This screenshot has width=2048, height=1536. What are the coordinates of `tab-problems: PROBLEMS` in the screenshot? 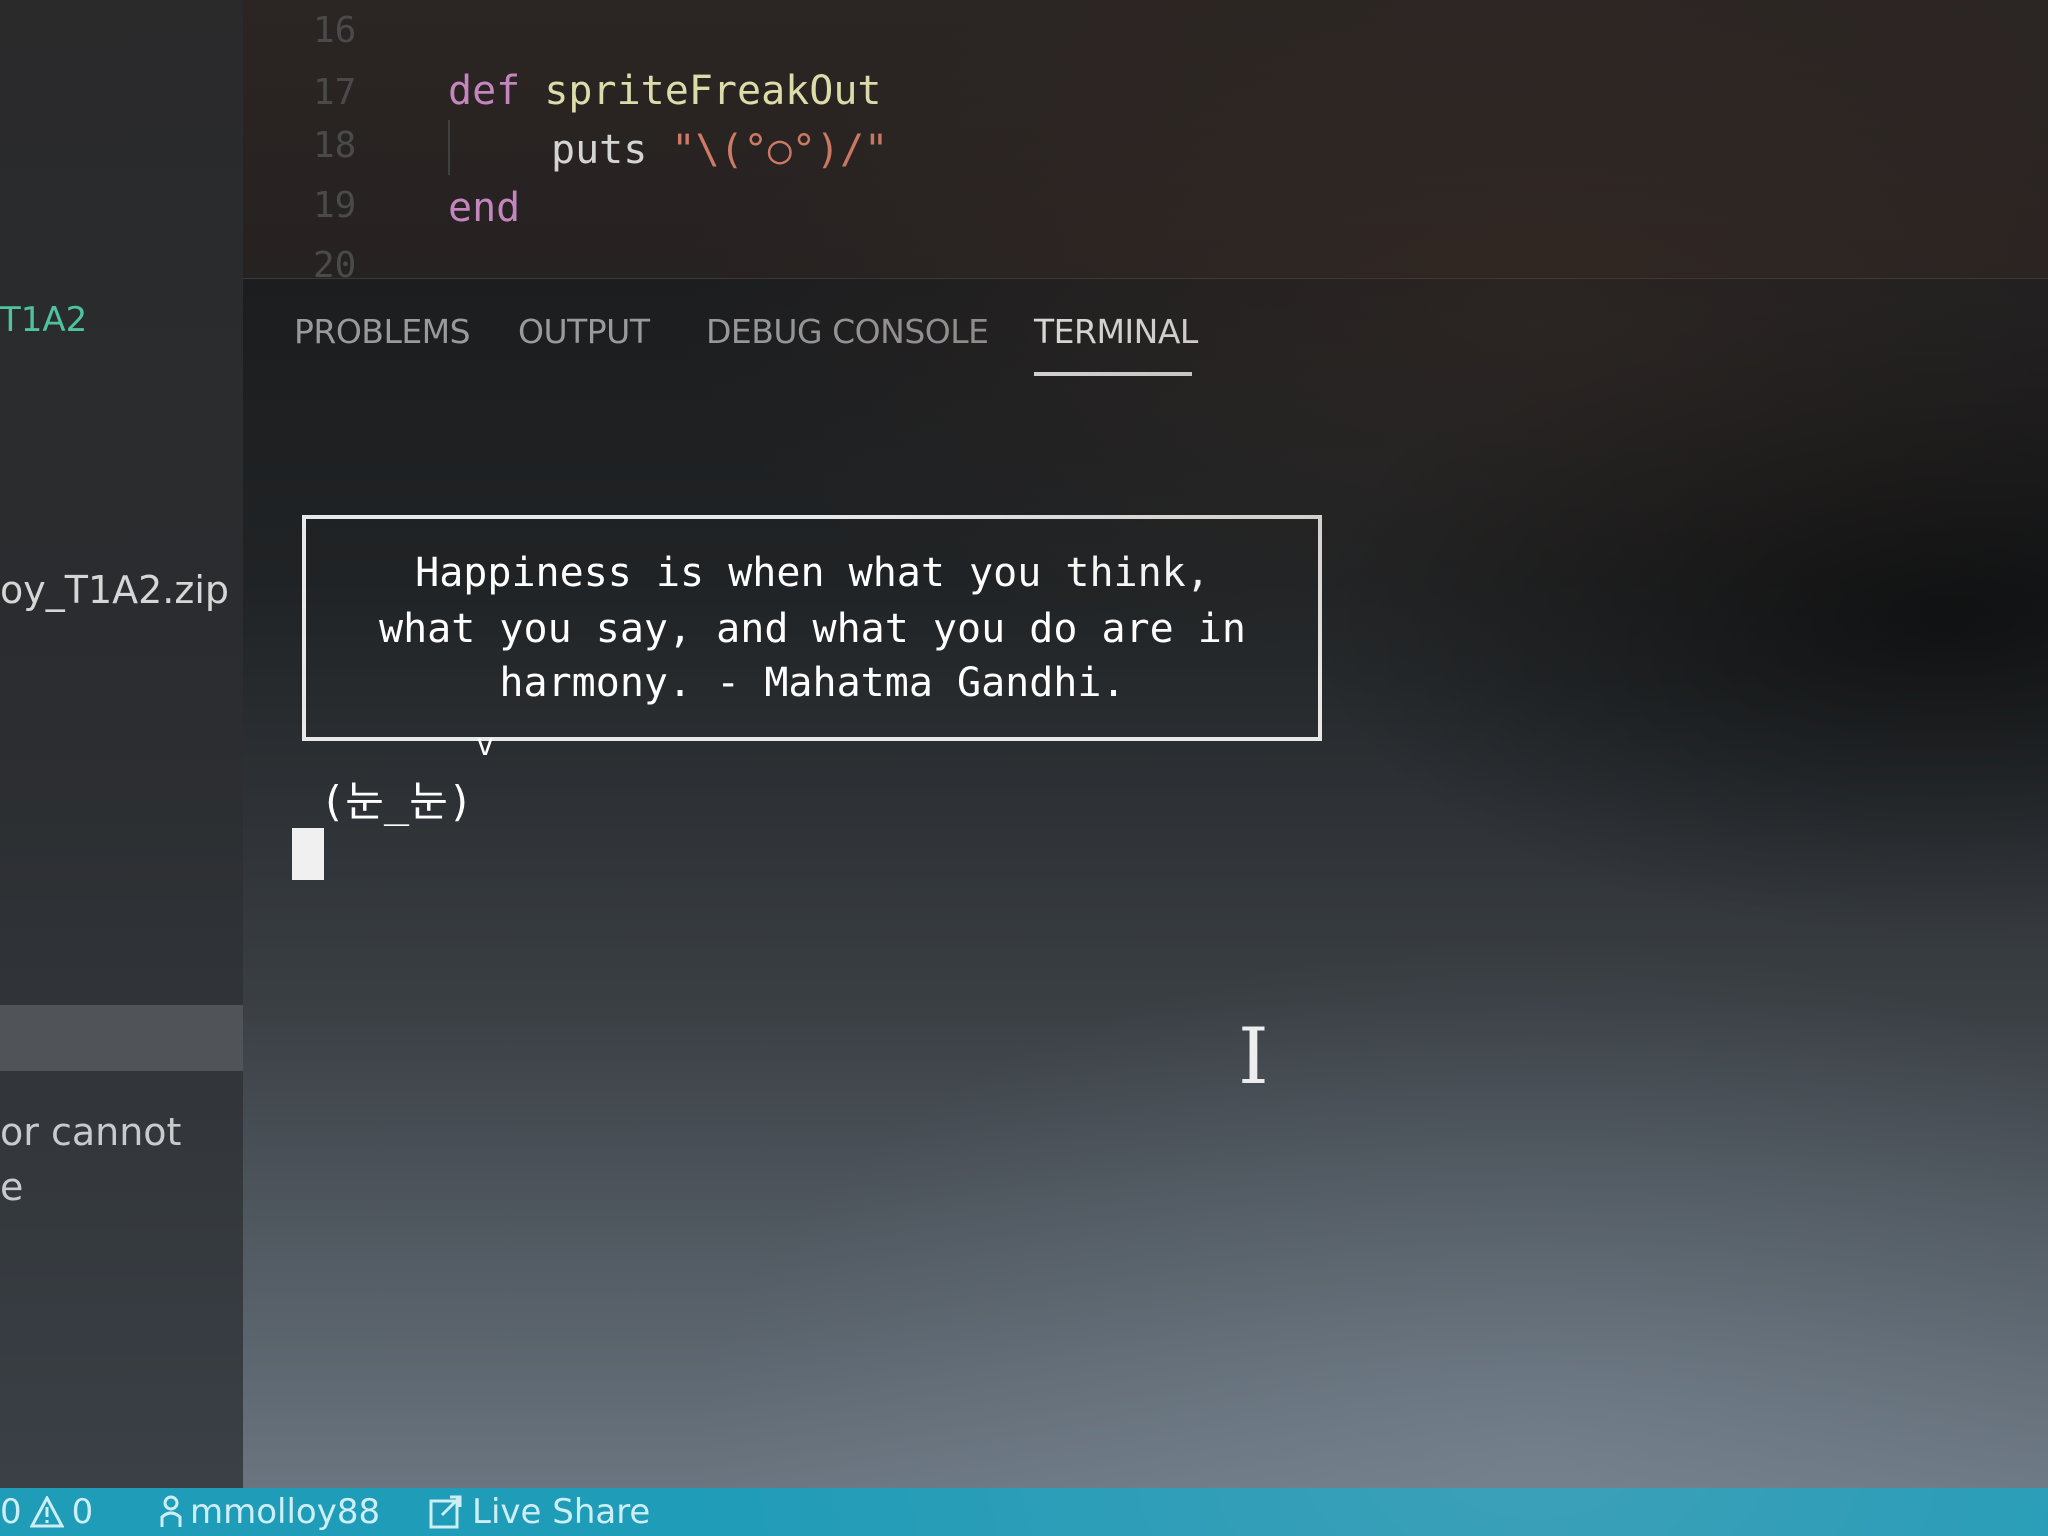 It's located at (382, 331).